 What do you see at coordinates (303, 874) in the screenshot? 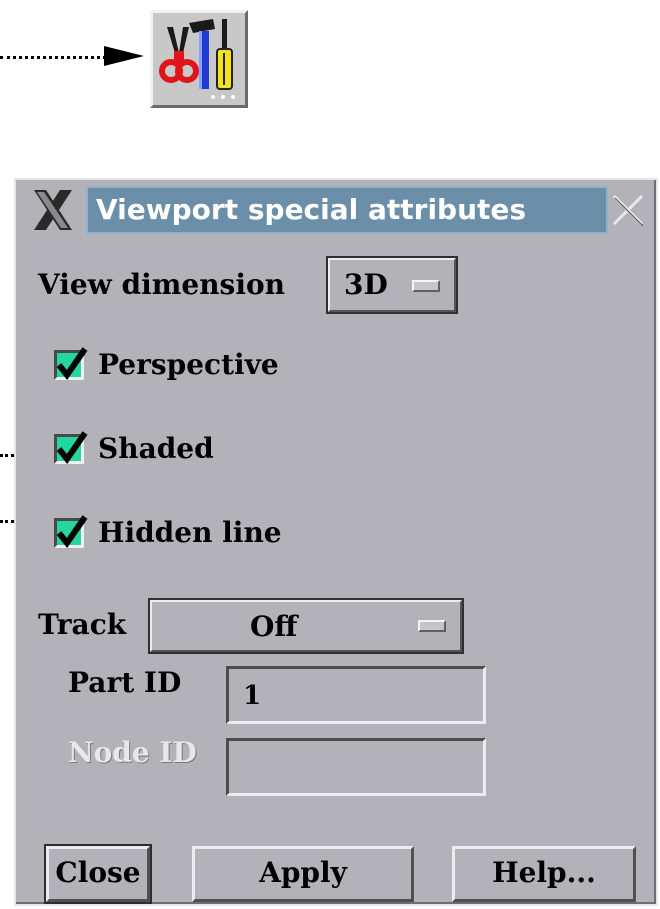
I see `apply-button: Apply` at bounding box center [303, 874].